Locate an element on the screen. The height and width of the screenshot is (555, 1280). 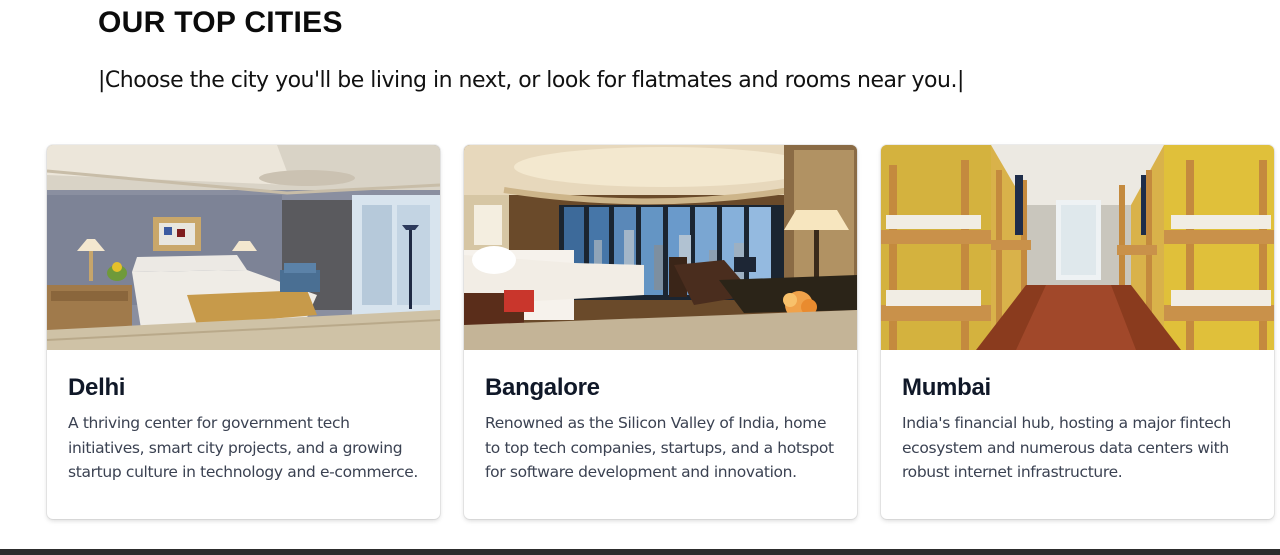
delhi-hotel-room-image is located at coordinates (243, 247).